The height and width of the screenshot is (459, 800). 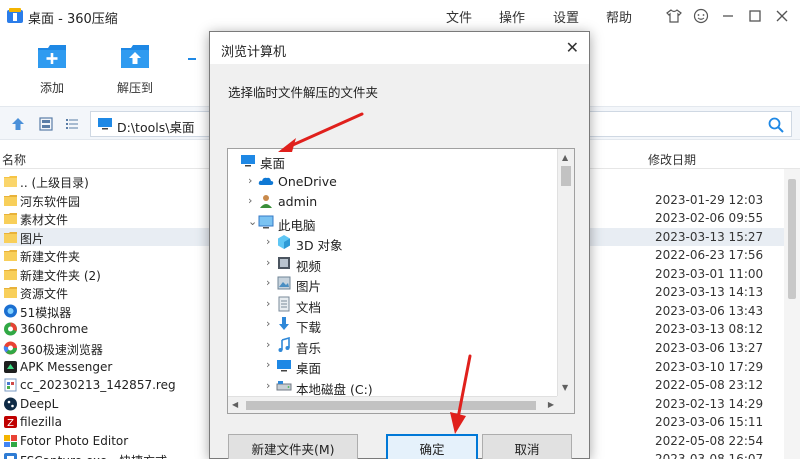 I want to click on file-list-scrollbar, so click(x=792, y=314).